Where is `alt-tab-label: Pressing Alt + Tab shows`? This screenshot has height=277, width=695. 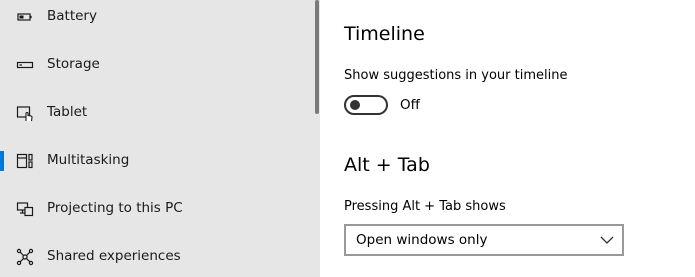 alt-tab-label: Pressing Alt + Tab shows is located at coordinates (425, 206).